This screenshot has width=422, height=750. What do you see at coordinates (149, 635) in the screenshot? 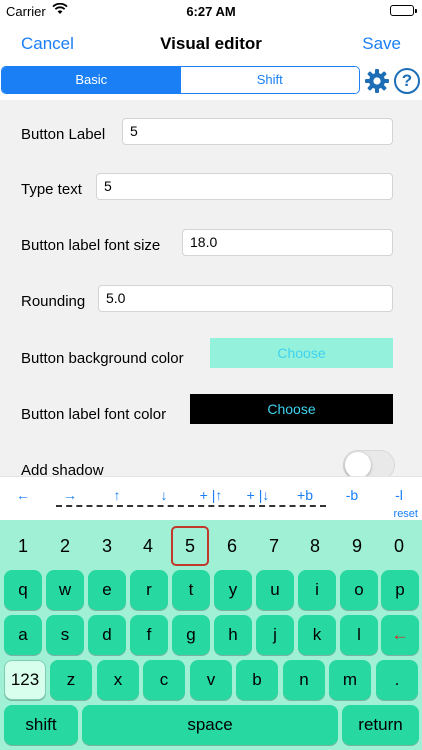
I see `key-f: f` at bounding box center [149, 635].